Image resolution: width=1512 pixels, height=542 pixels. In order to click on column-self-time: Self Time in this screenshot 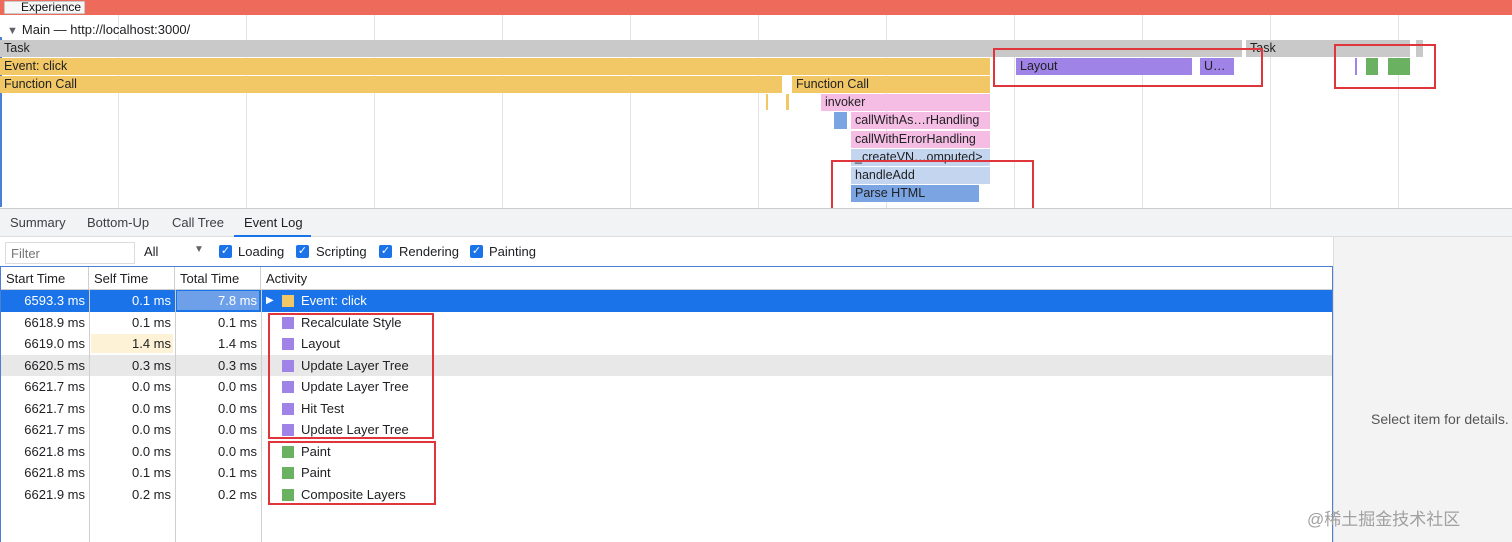, I will do `click(132, 278)`.